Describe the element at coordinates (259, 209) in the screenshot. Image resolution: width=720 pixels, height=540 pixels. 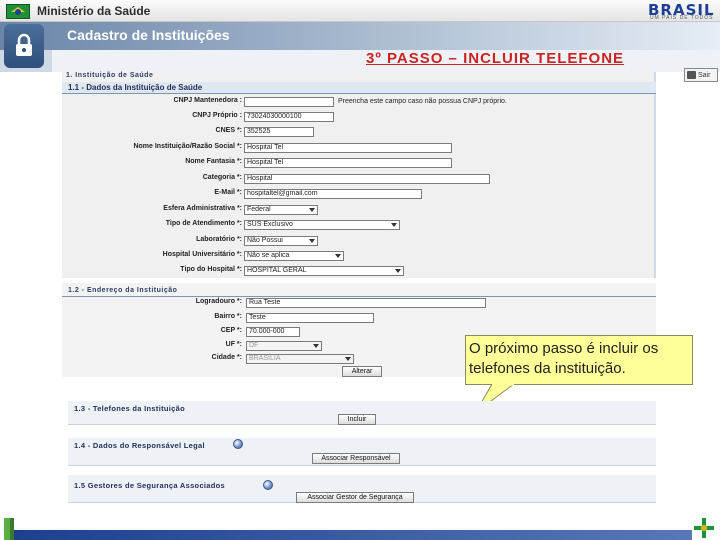
I see `selected-value: Federal` at that location.